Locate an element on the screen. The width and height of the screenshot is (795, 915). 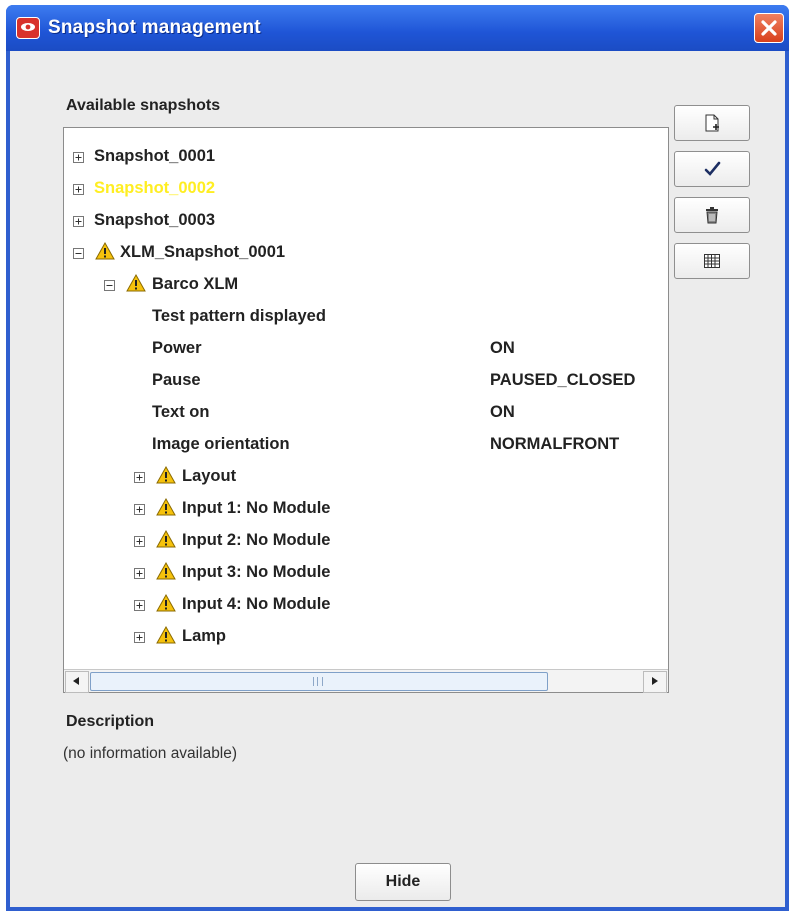
property-text-on-value: ON is located at coordinates (502, 412).